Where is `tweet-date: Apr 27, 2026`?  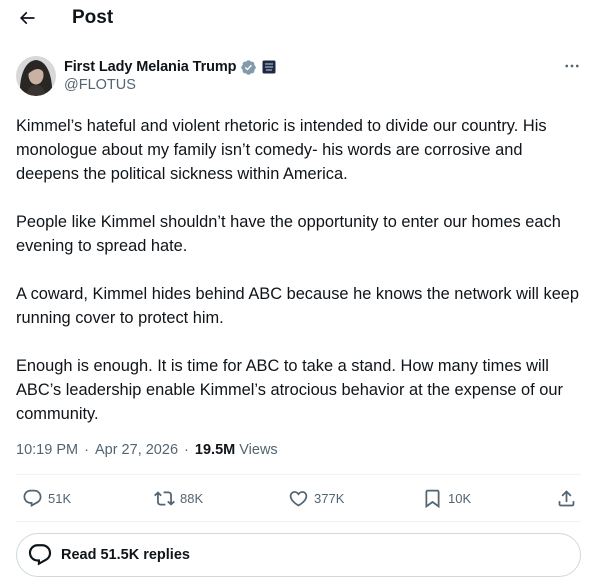 tweet-date: Apr 27, 2026 is located at coordinates (136, 450).